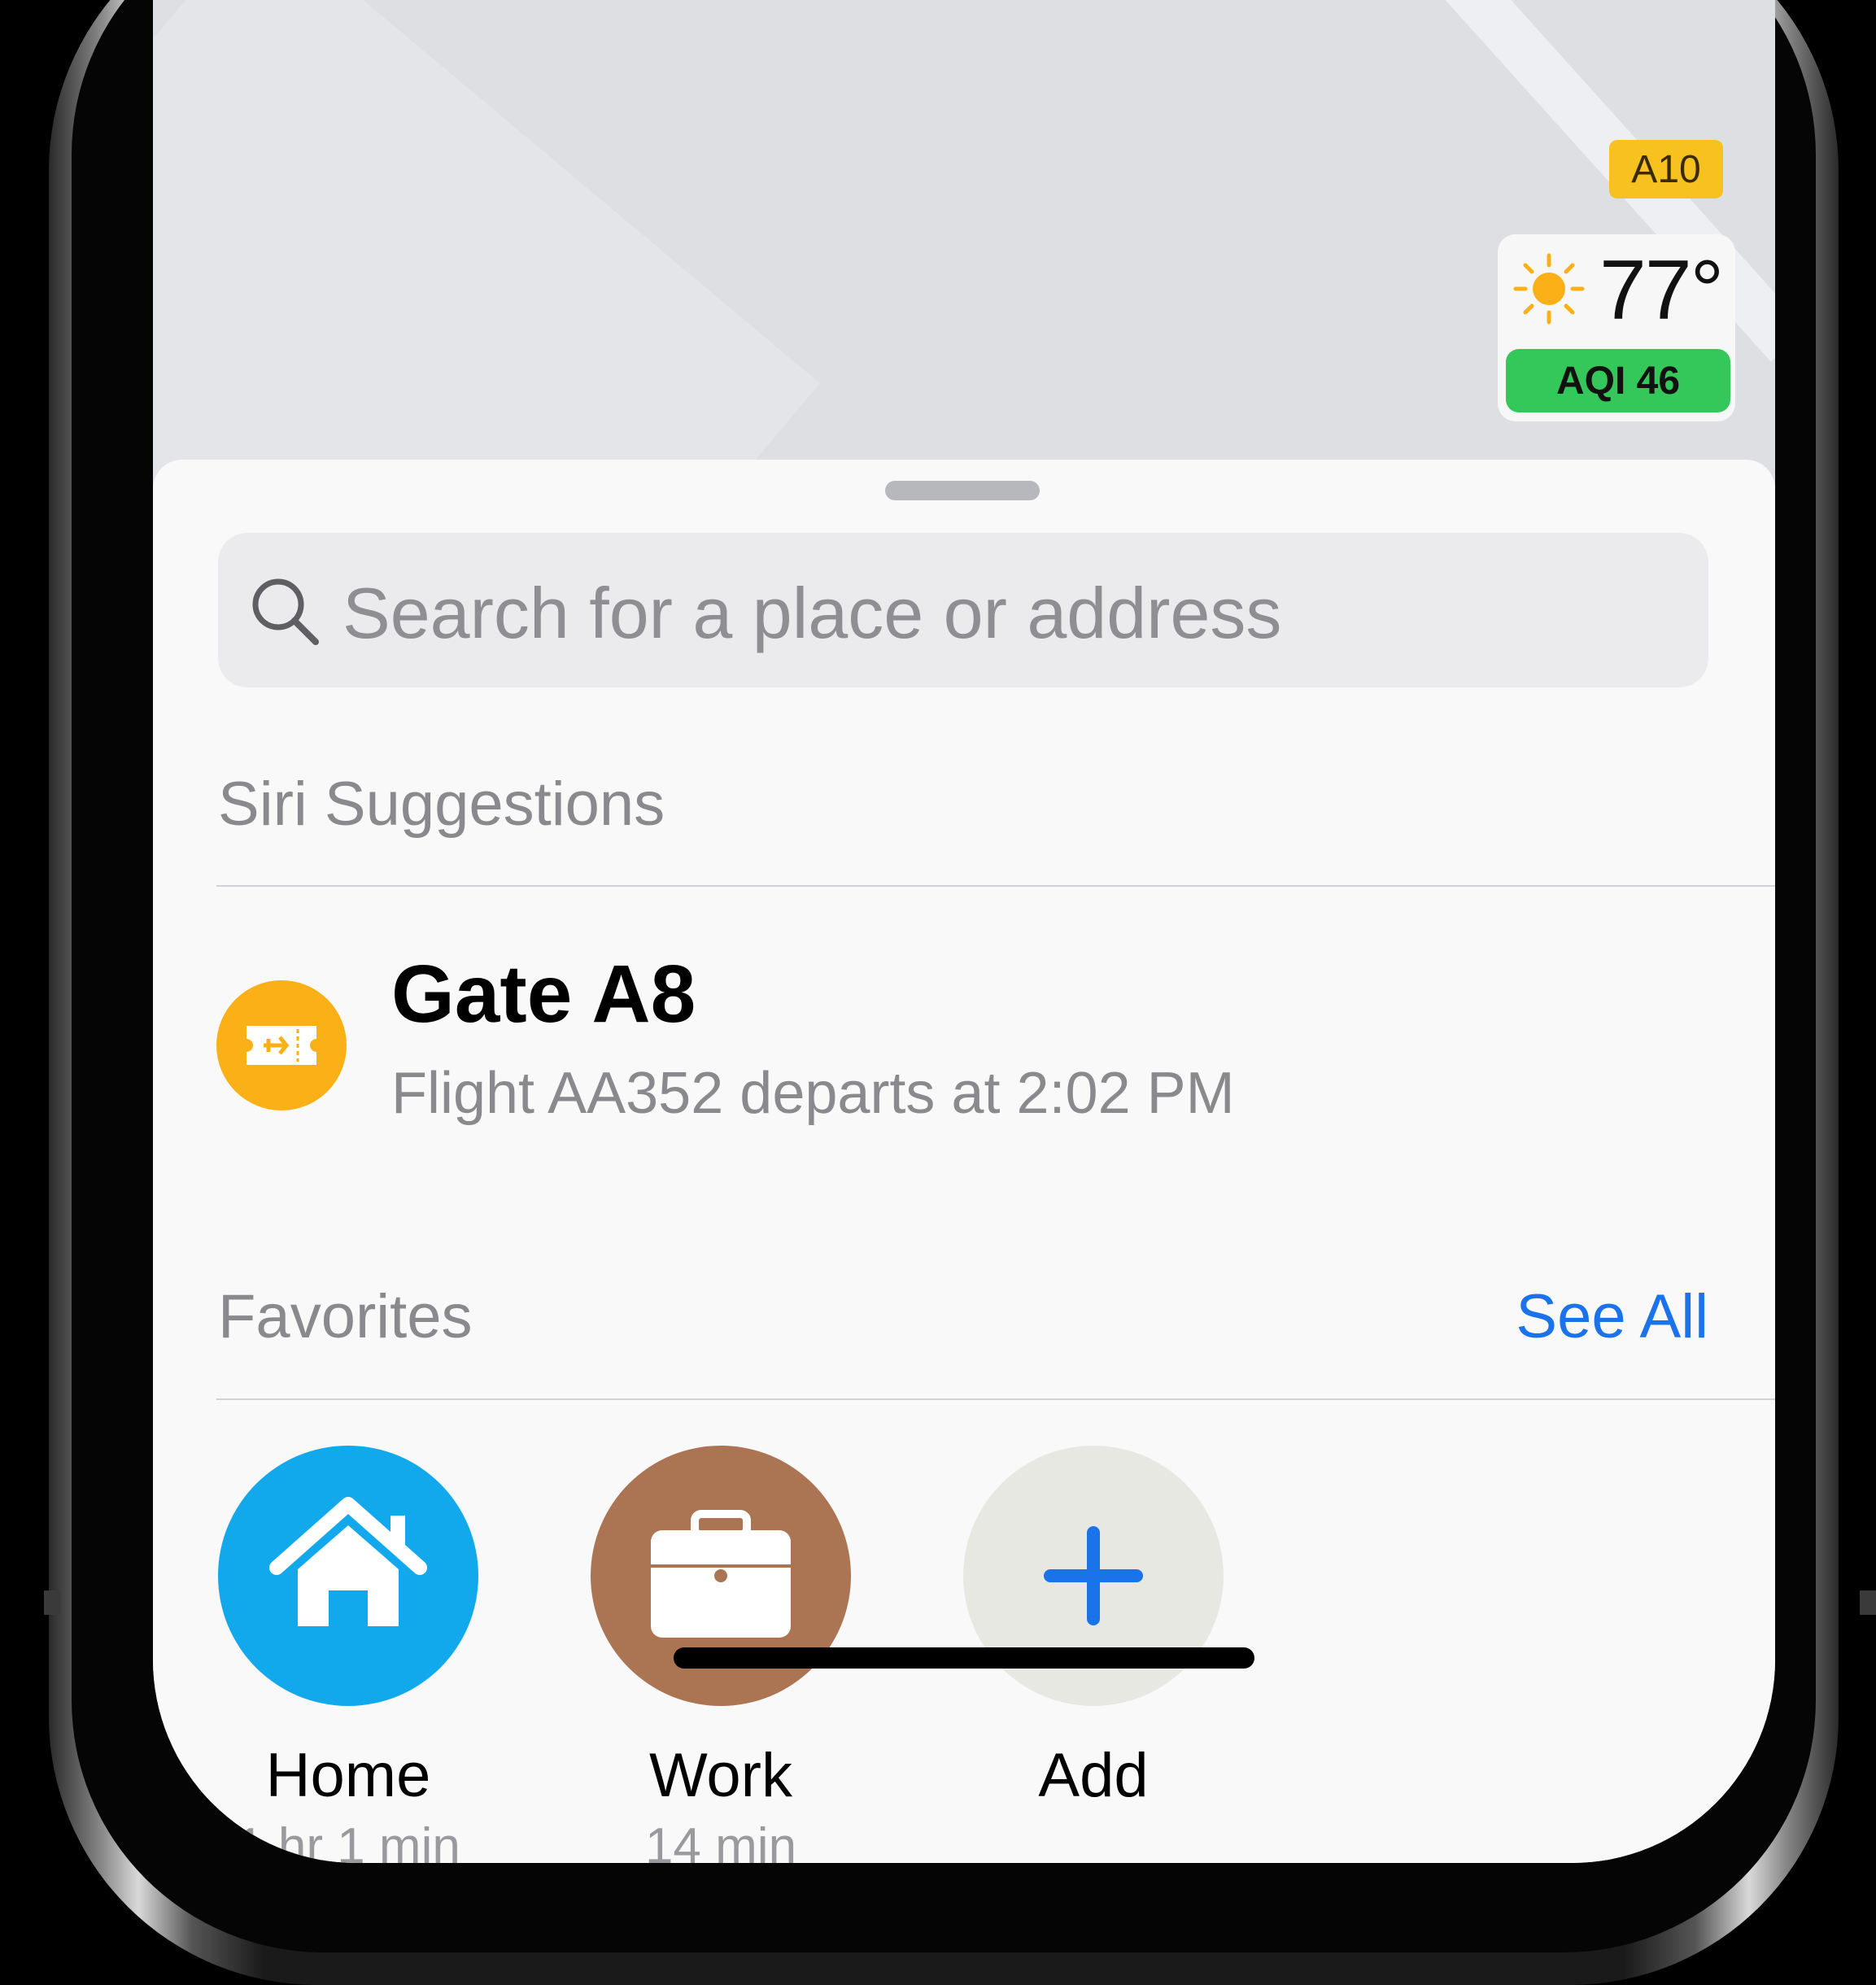 This screenshot has height=1985, width=1876. What do you see at coordinates (1093, 1776) in the screenshot?
I see `favorite-label: Add` at bounding box center [1093, 1776].